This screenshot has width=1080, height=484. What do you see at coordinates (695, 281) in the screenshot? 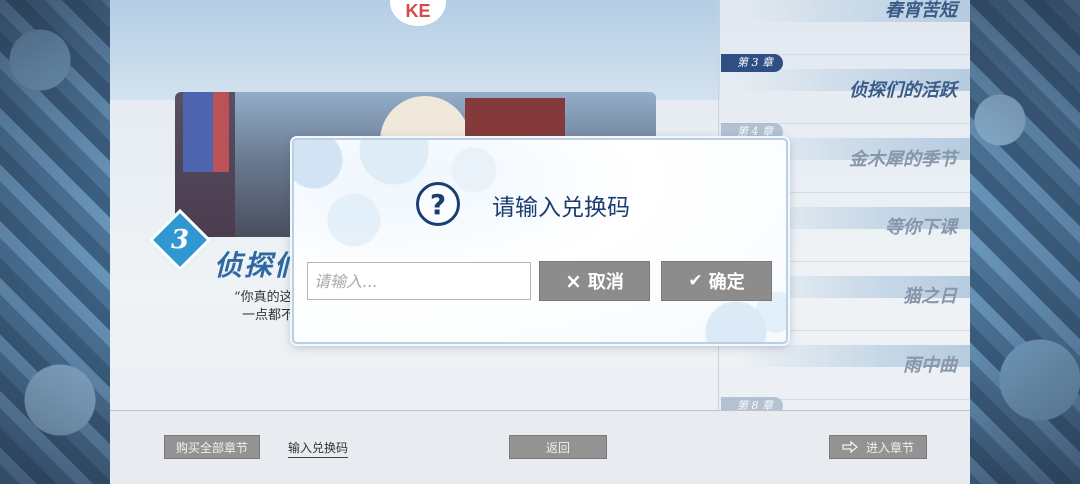
I see `checkmark-icon: ✔` at bounding box center [695, 281].